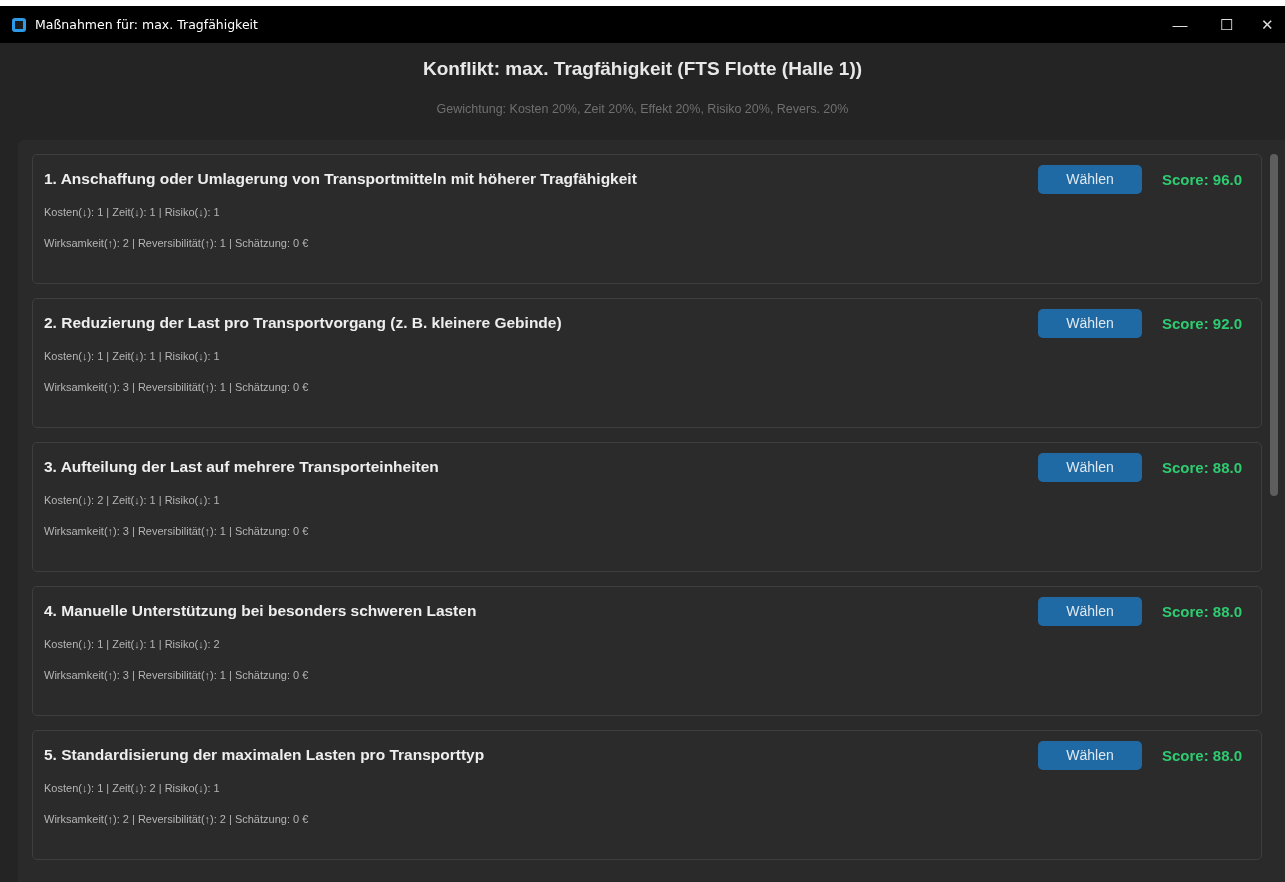 This screenshot has height=882, width=1285. I want to click on measure-details: Wirksamkeit(↑): 2 | Reversibilität(↑): 1 | Schätzung: 0 €, so click(177, 243).